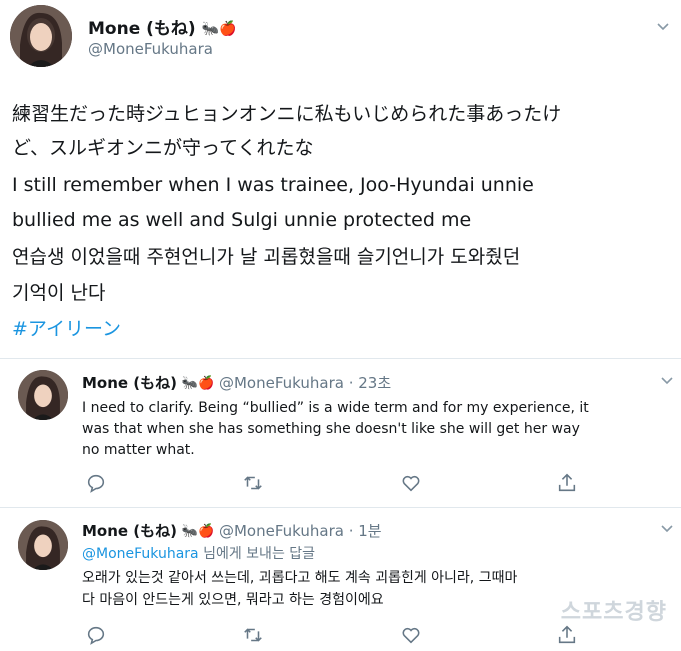 The image size is (681, 651). I want to click on mention-link: @MoneFukuhara, so click(140, 554).